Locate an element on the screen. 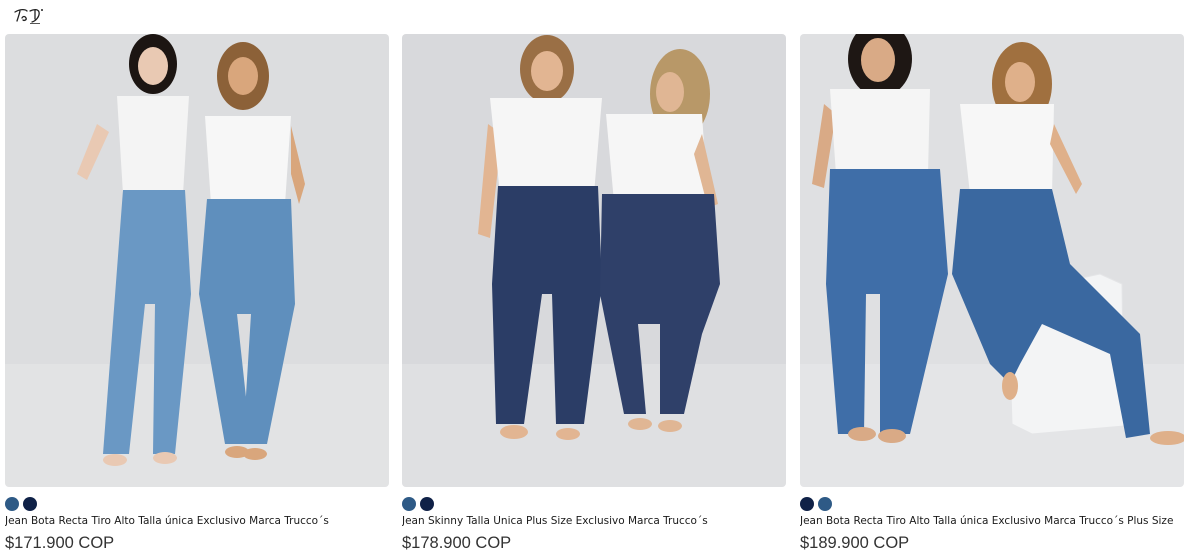 This screenshot has width=1188, height=560. product-price: $171.900 COP is located at coordinates (60, 543).